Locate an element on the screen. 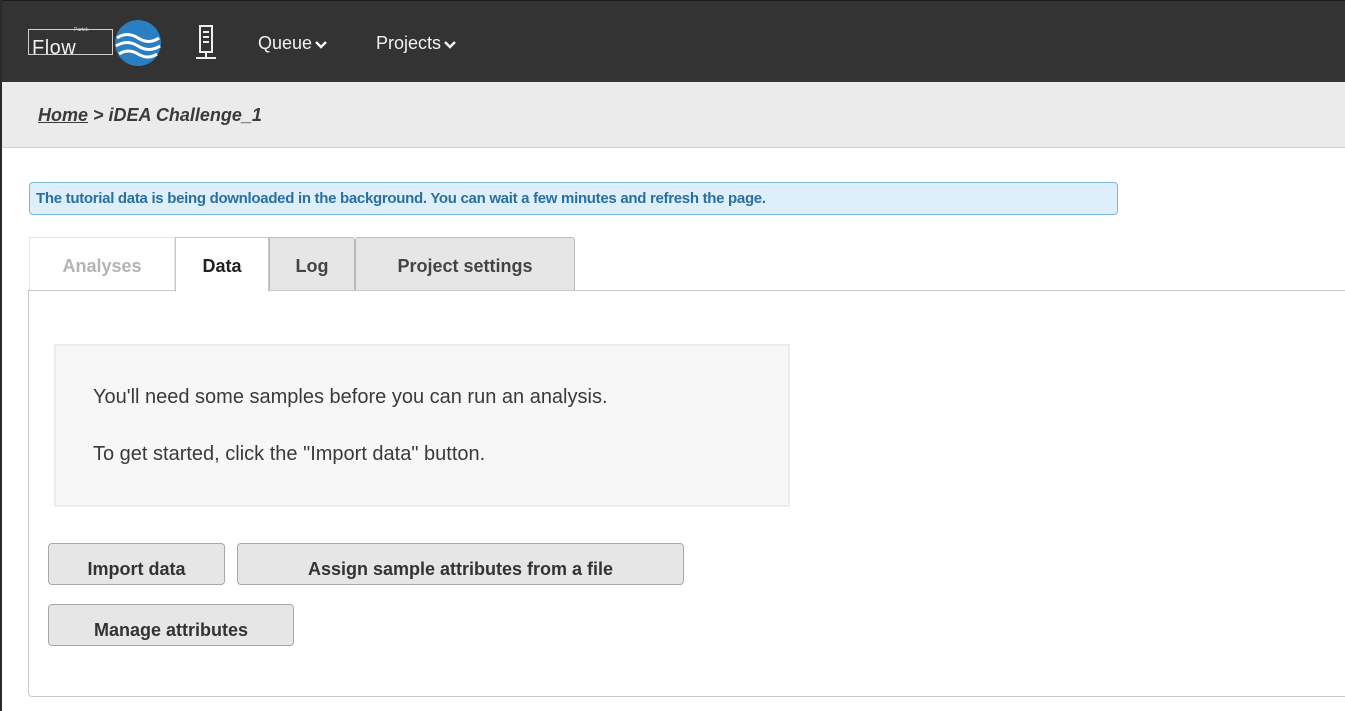  nav-queue-menu: Queue is located at coordinates (292, 44).